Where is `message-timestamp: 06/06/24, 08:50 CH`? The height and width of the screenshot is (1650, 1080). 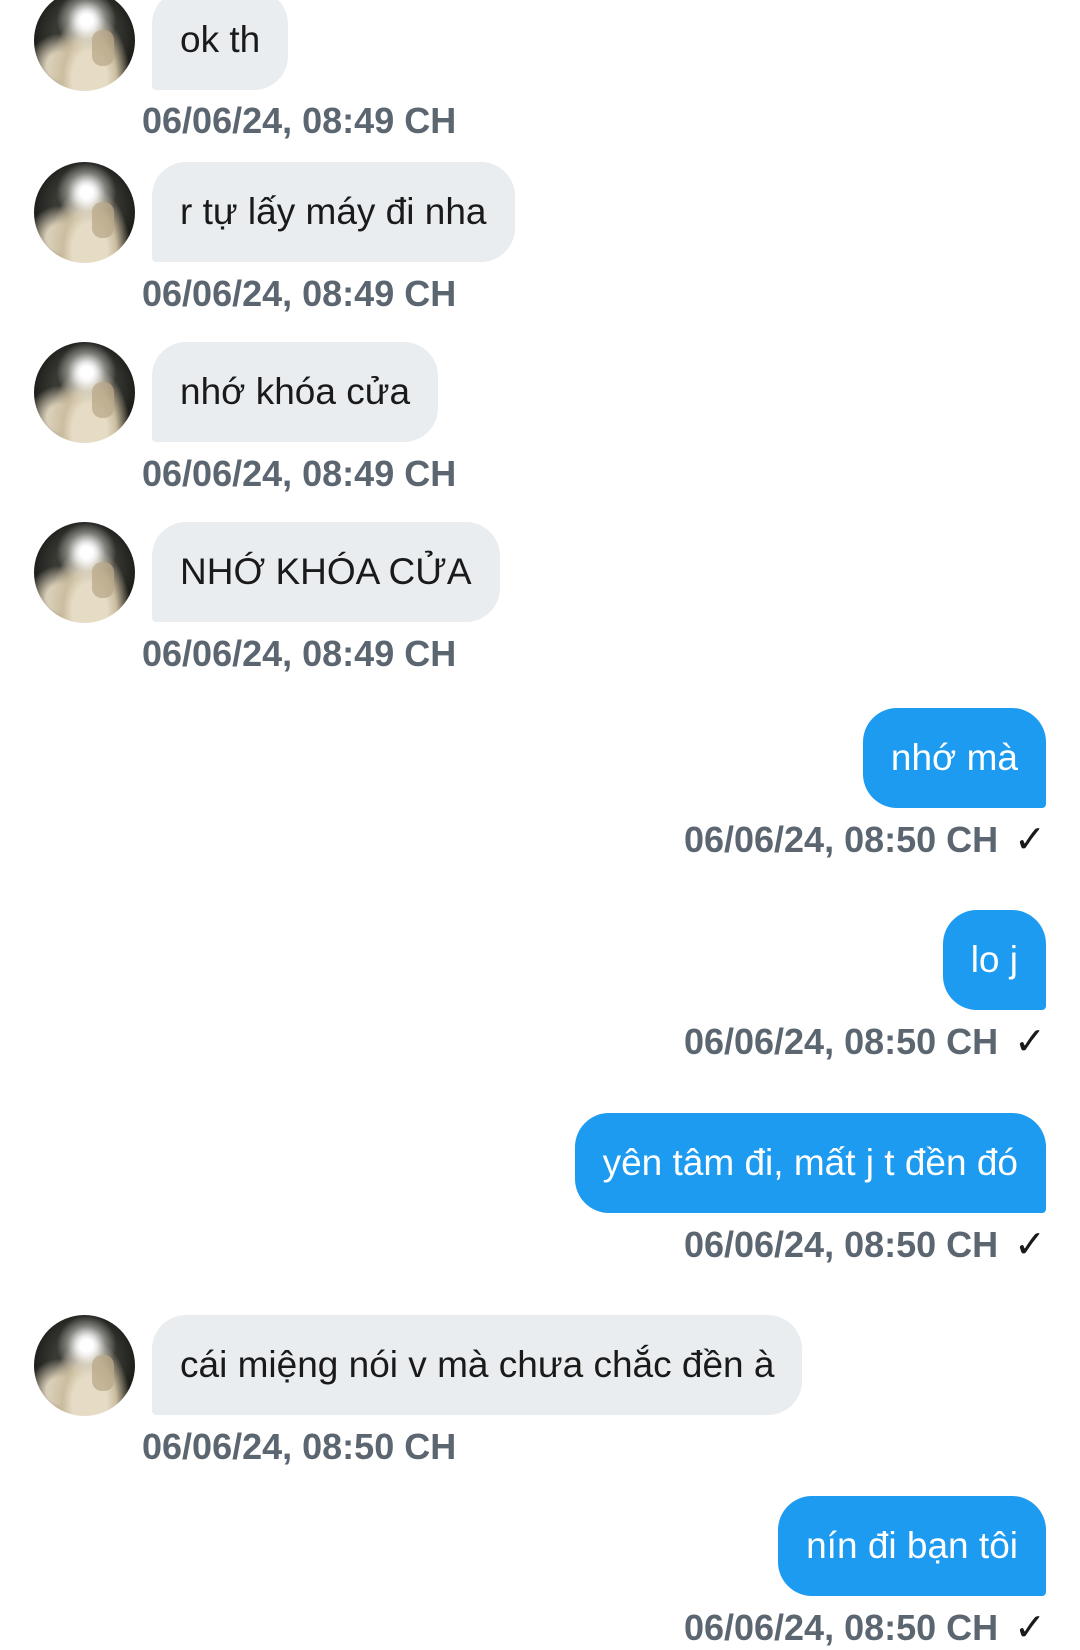 message-timestamp: 06/06/24, 08:50 CH is located at coordinates (299, 1446).